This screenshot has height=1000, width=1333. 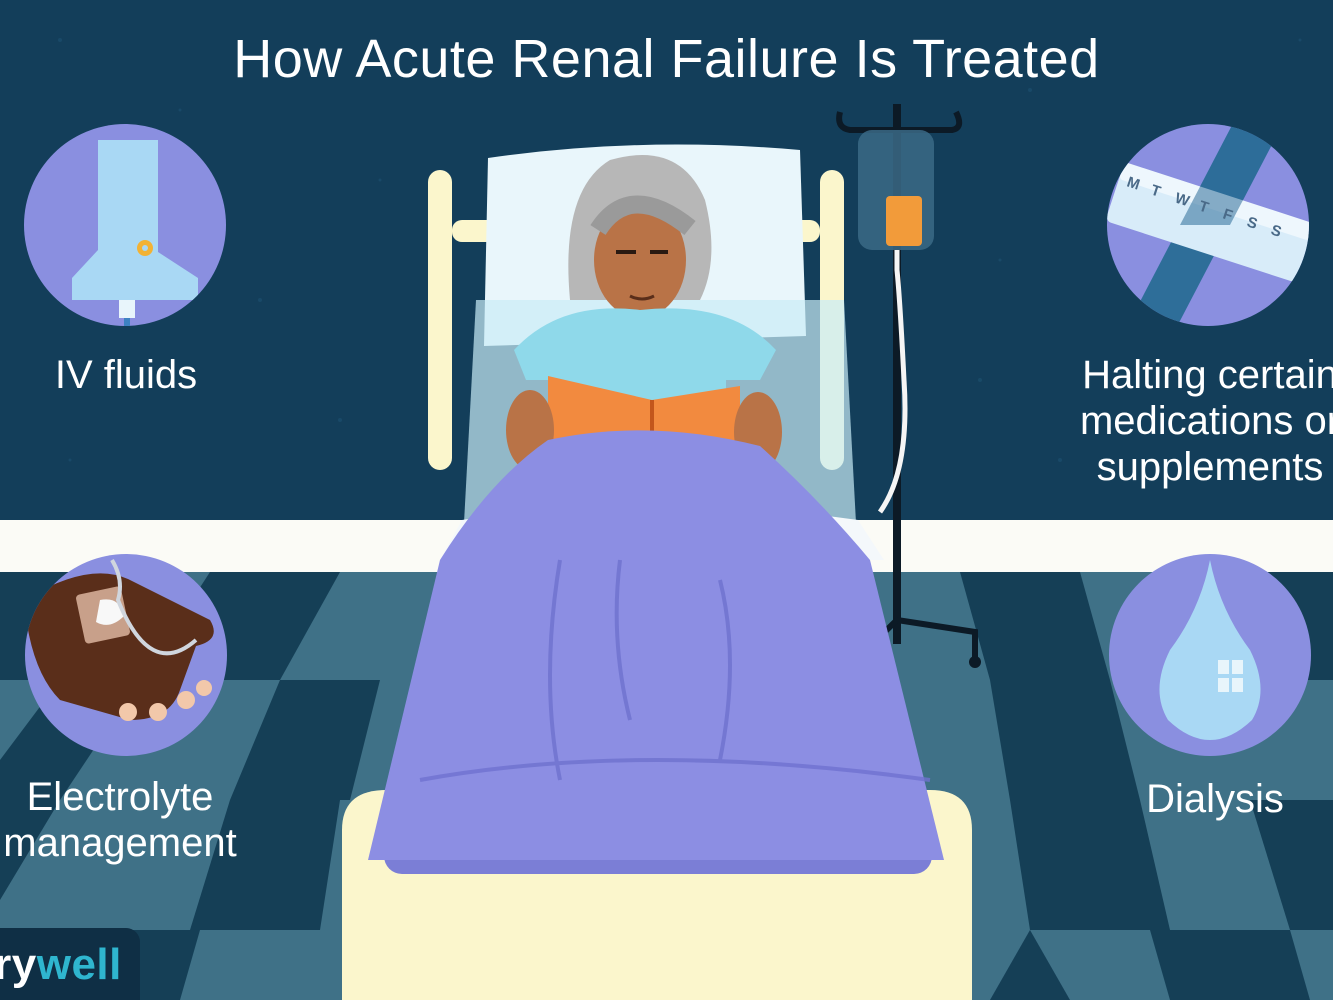 What do you see at coordinates (120, 797) in the screenshot?
I see `electrolyte-line-1: Electrolyte` at bounding box center [120, 797].